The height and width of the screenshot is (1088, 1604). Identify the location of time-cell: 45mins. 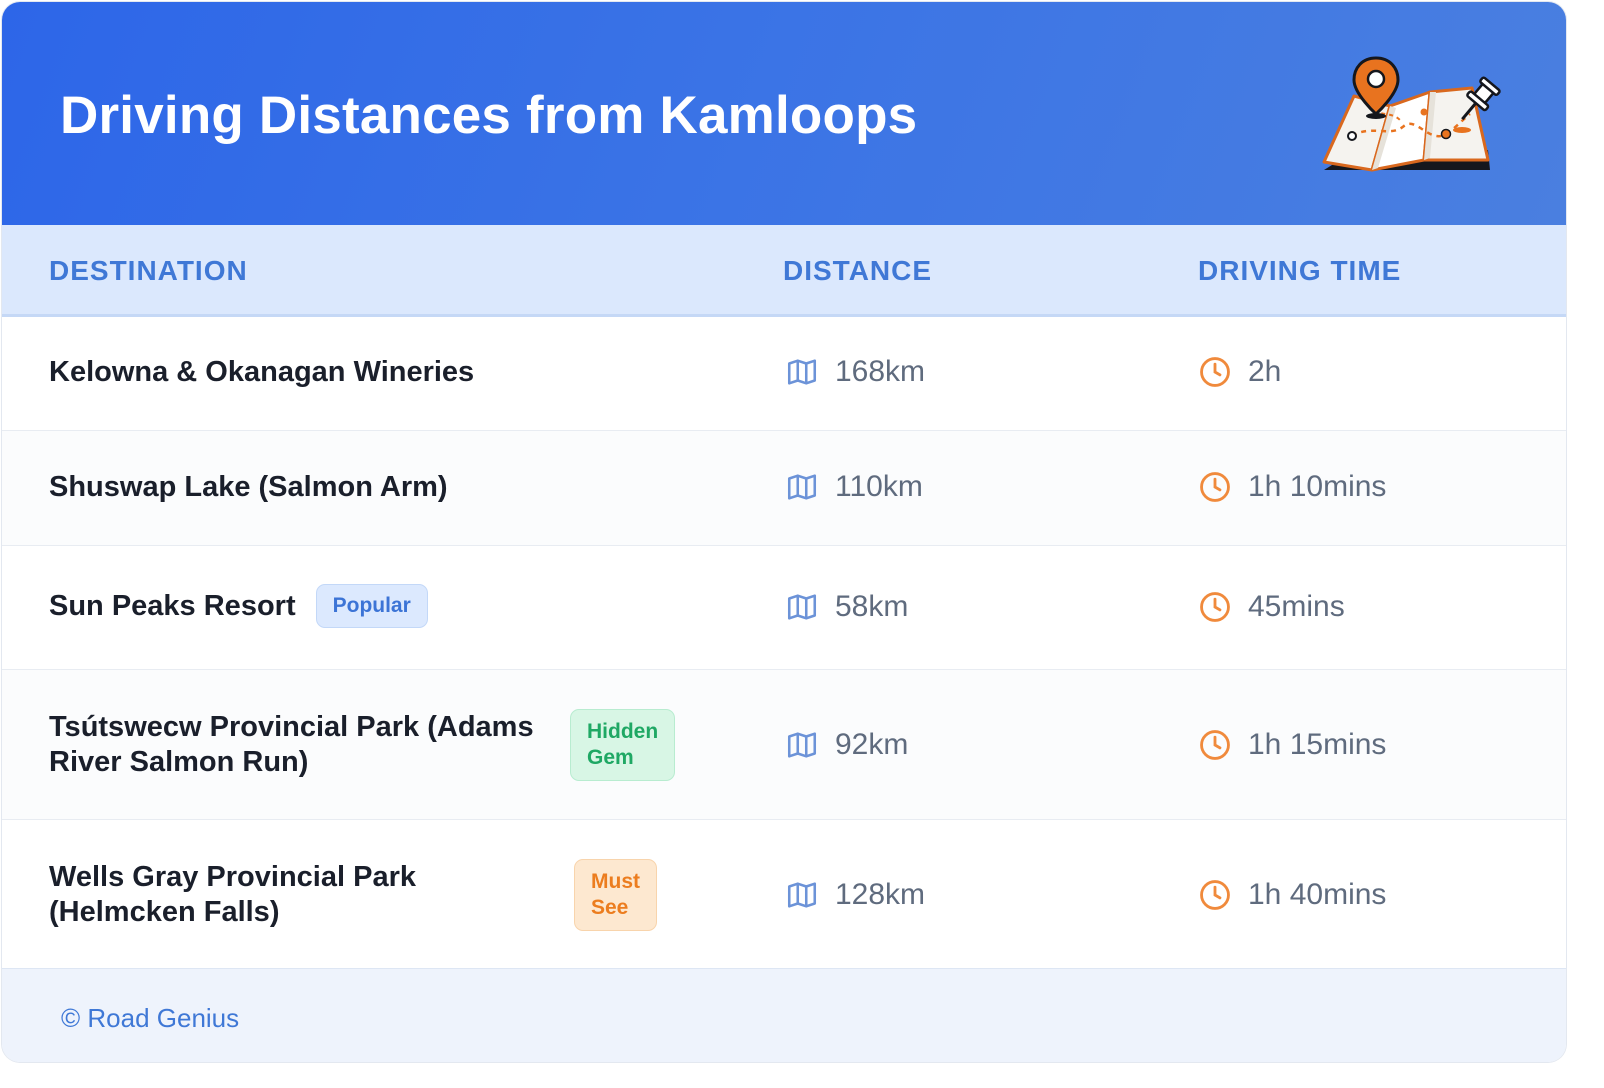
(1271, 607).